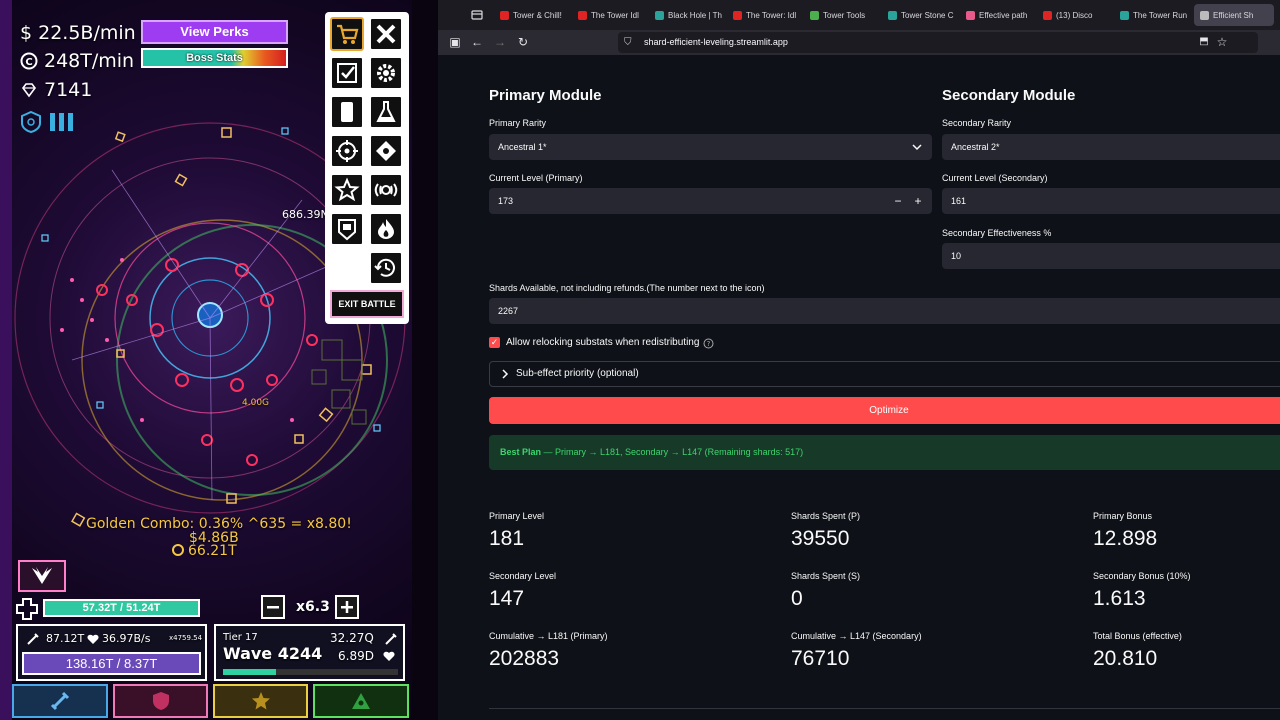 This screenshot has width=1280, height=720. I want to click on metric-value: 20.810, so click(1125, 658).